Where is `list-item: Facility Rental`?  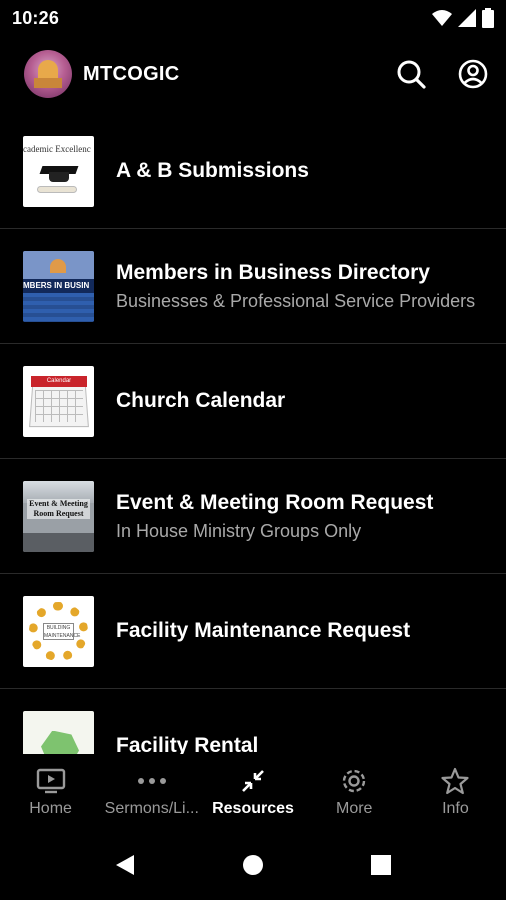 list-item: Facility Rental is located at coordinates (253, 721).